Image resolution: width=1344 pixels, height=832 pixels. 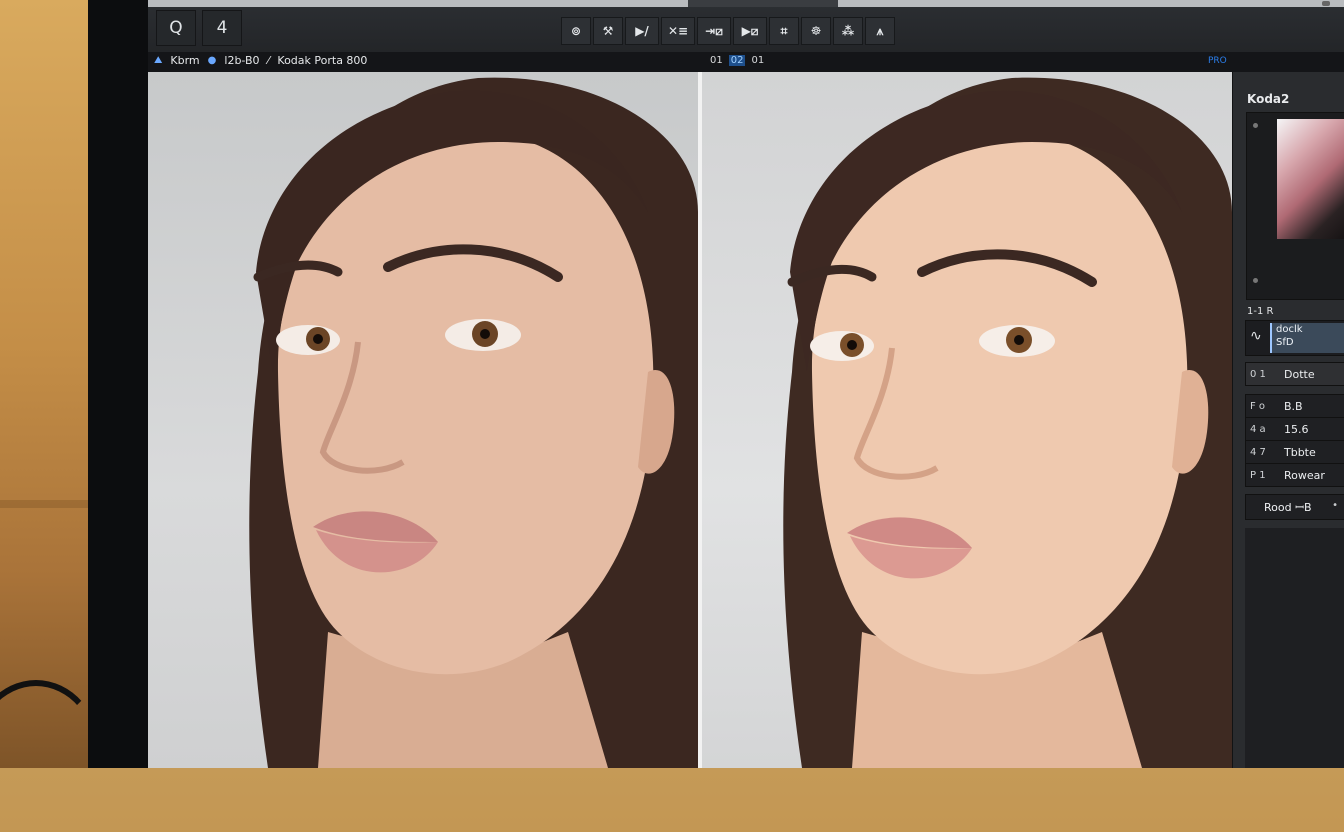 I want to click on panel-title: Koda2, so click(x=1268, y=99).